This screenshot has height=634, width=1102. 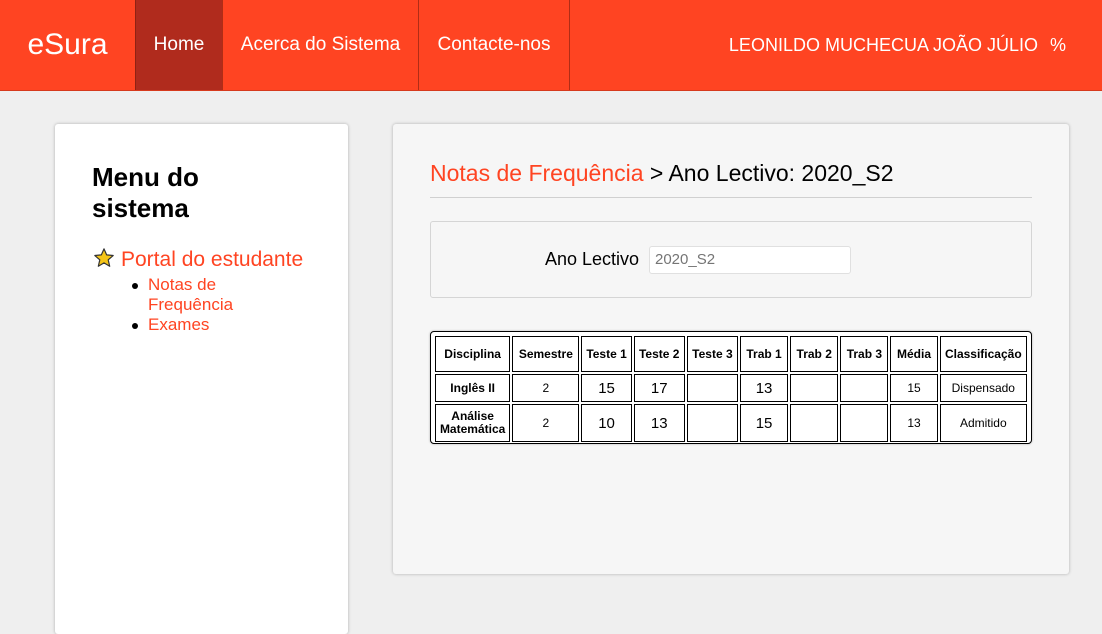 I want to click on cell-trab1: 13, so click(x=764, y=388).